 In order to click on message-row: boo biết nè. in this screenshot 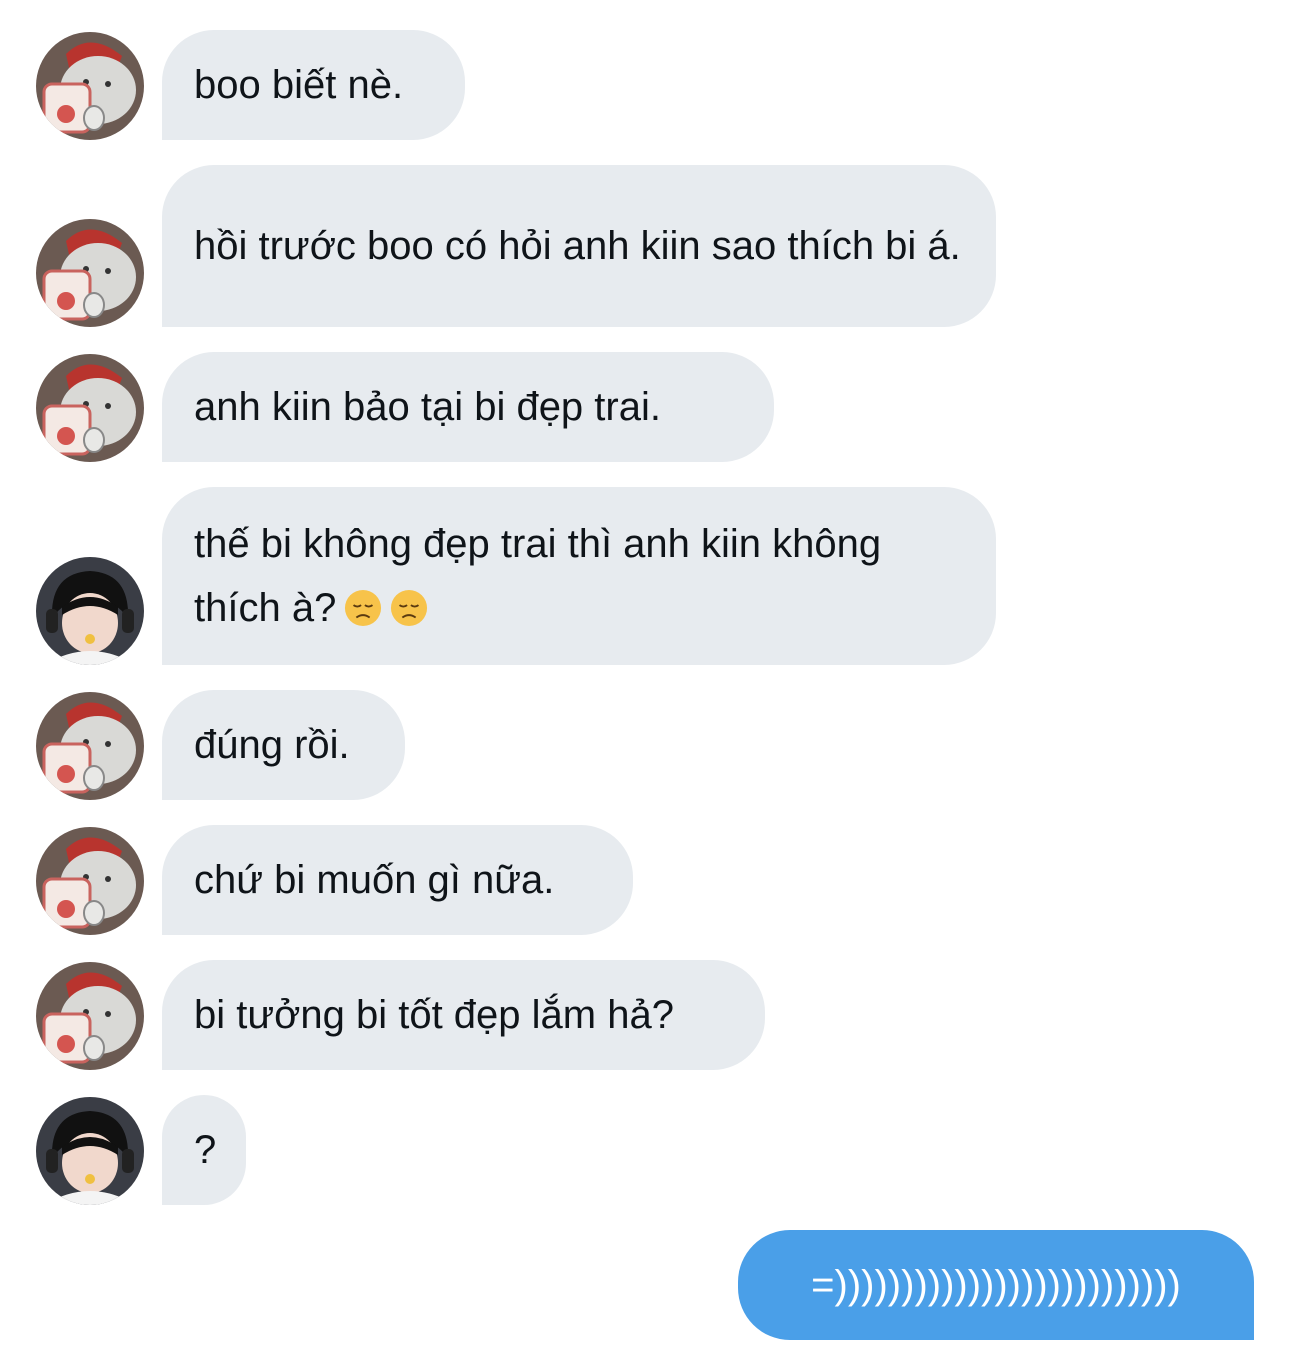, I will do `click(645, 85)`.